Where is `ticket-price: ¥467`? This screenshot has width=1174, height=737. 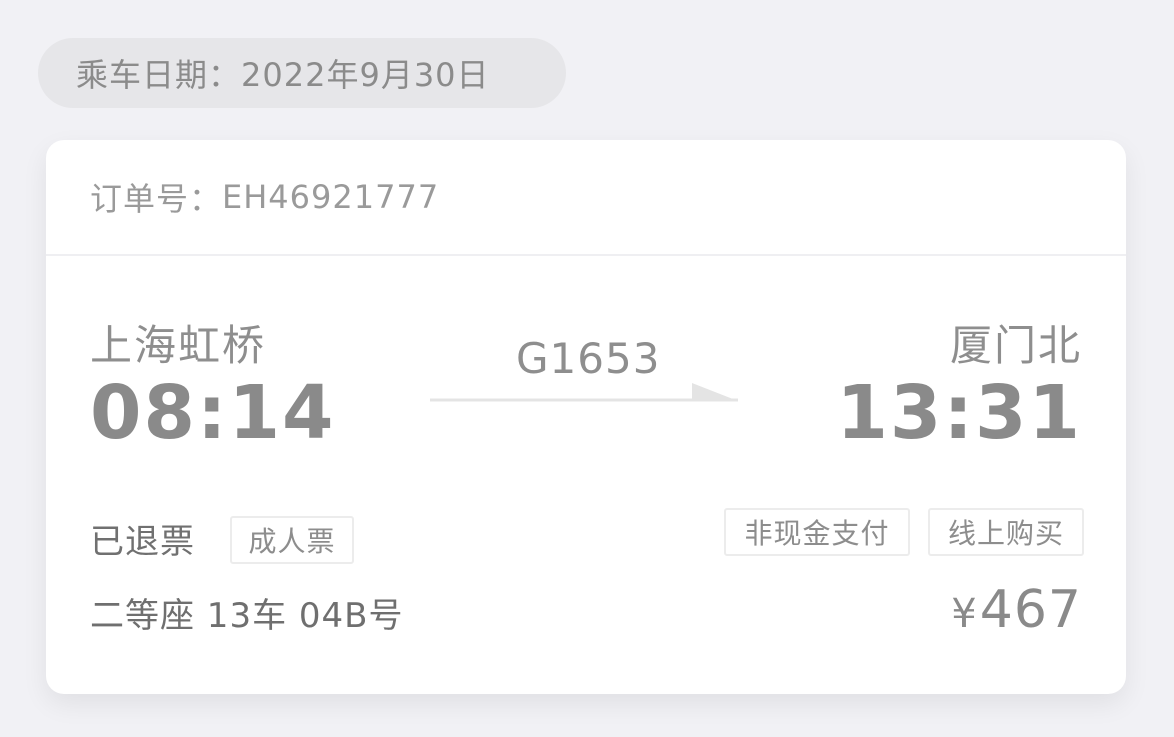
ticket-price: ¥467 is located at coordinates (1016, 610).